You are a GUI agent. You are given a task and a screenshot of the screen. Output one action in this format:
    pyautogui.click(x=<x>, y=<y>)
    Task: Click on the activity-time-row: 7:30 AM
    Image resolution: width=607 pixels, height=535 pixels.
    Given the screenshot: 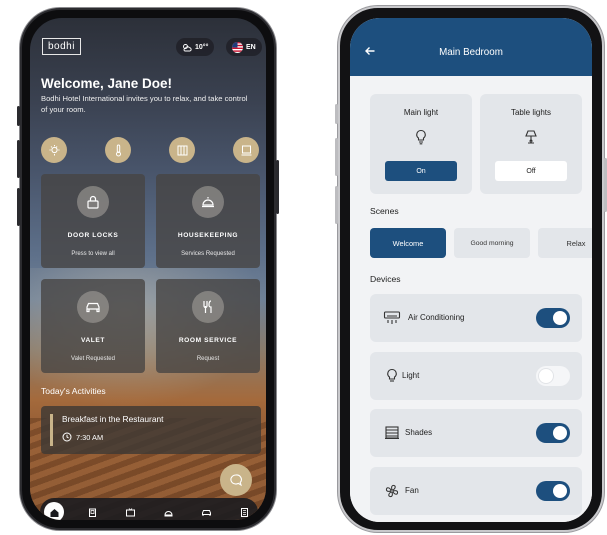 What is the action you would take?
    pyautogui.click(x=82, y=437)
    